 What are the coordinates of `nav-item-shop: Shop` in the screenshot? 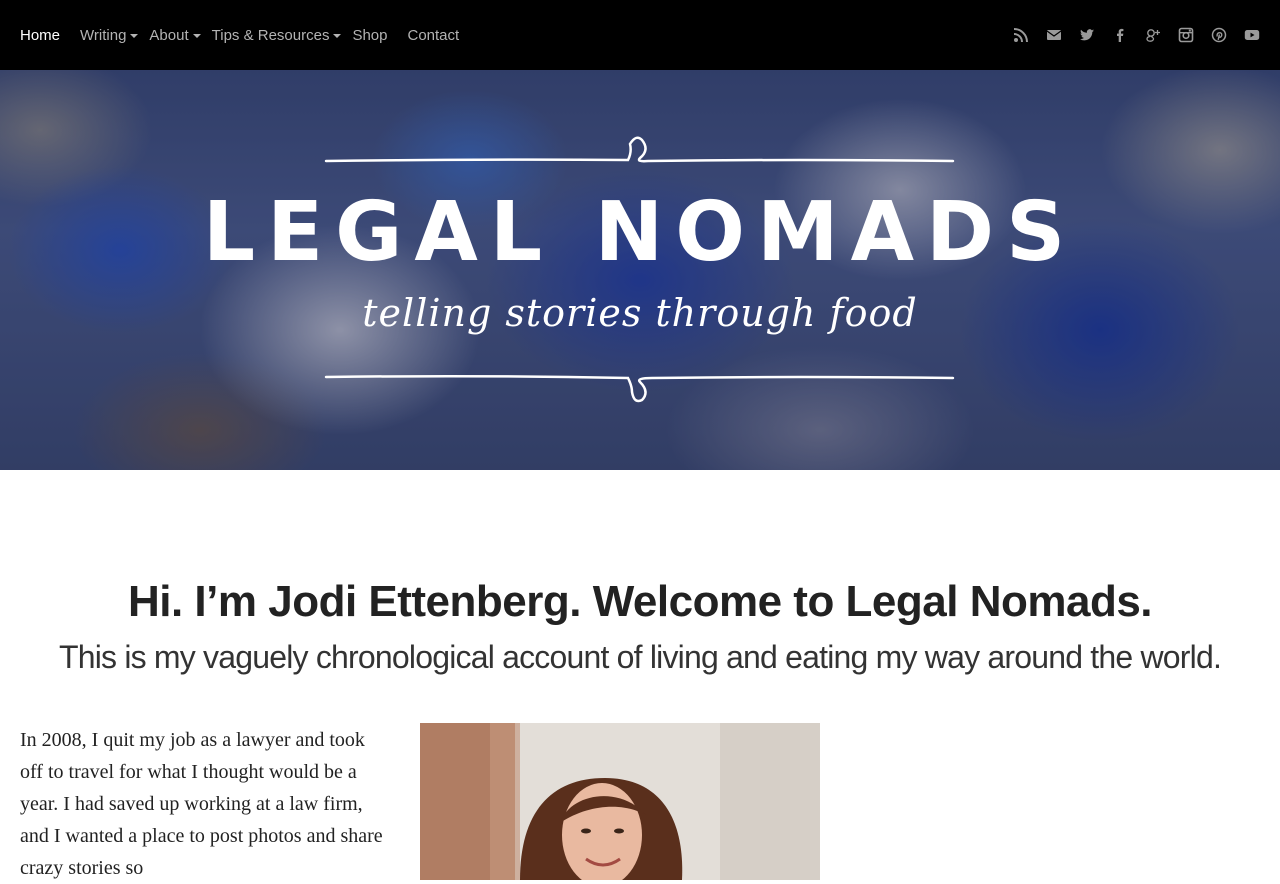 It's located at (369, 35).